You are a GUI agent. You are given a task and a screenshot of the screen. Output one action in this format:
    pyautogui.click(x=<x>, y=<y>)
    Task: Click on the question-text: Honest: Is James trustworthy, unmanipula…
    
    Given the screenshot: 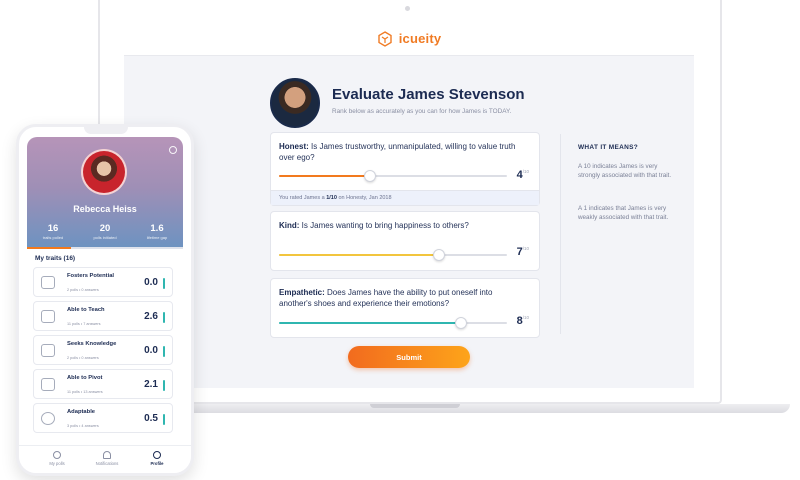 What is the action you would take?
    pyautogui.click(x=401, y=152)
    